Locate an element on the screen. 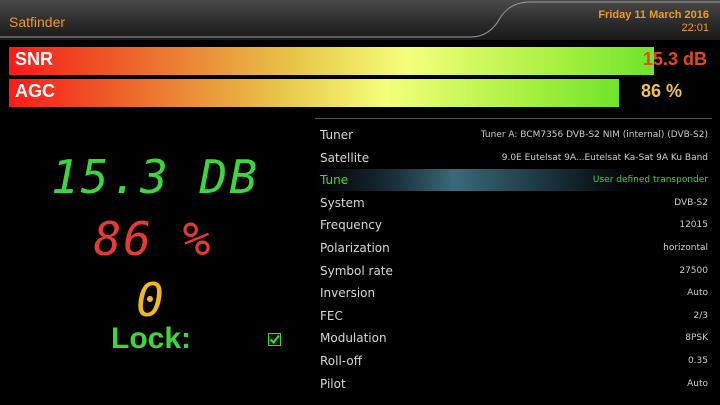  header-bar: Satfinder Friday 11 March 2016 22:01 is located at coordinates (360, 20).